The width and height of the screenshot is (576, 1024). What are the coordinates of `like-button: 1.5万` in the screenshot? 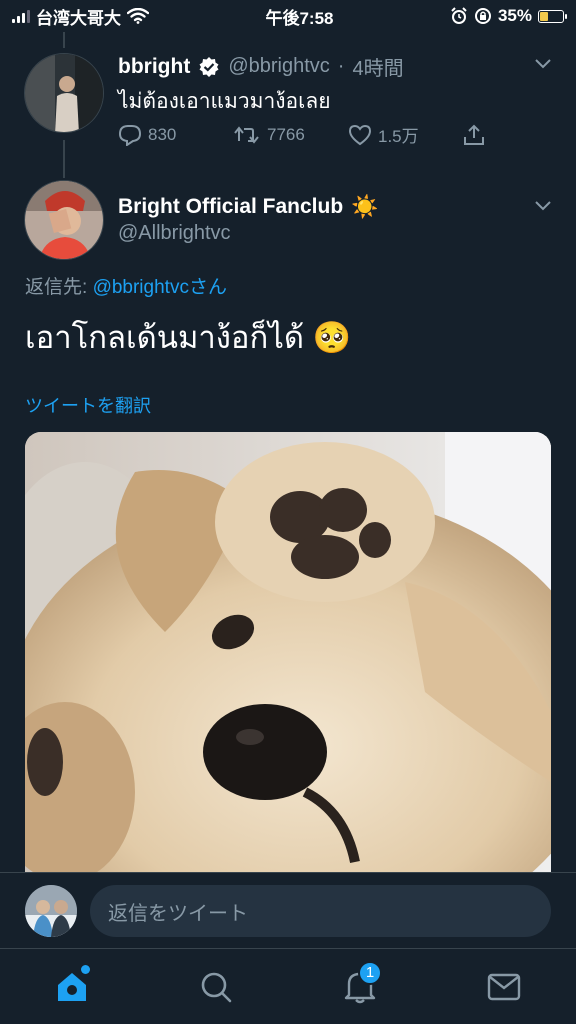 It's located at (405, 134).